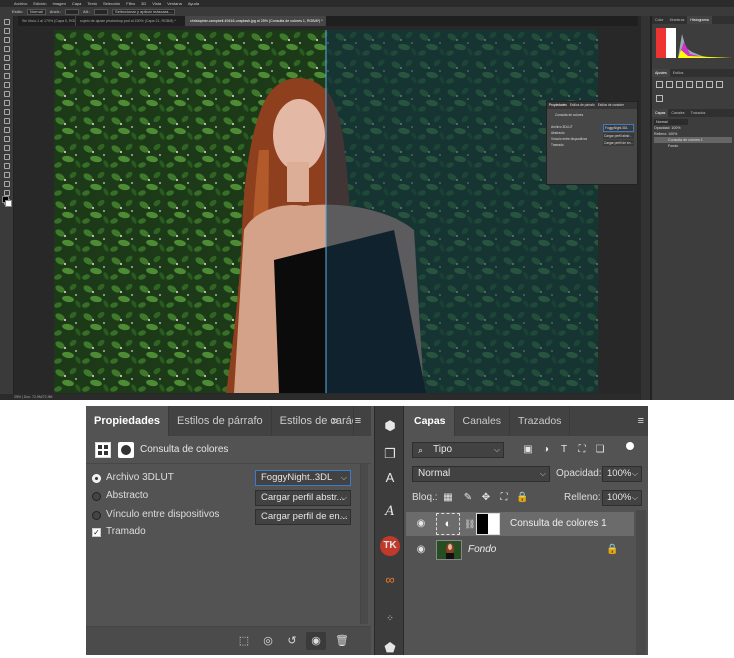 The width and height of the screenshot is (734, 658). What do you see at coordinates (558, 105) in the screenshot?
I see `mini-tab: Propiedades` at bounding box center [558, 105].